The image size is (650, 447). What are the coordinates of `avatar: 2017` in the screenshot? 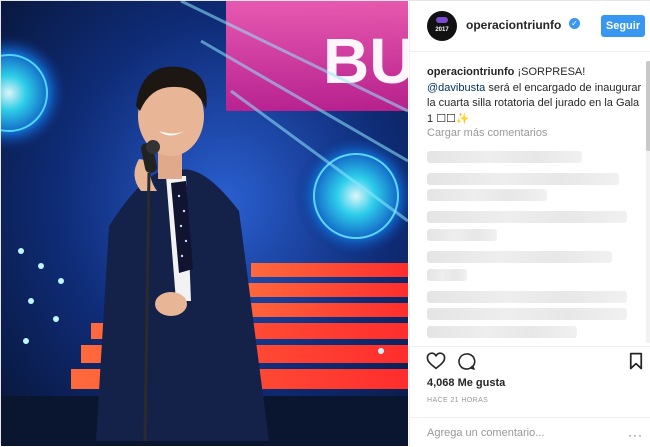 It's located at (442, 26).